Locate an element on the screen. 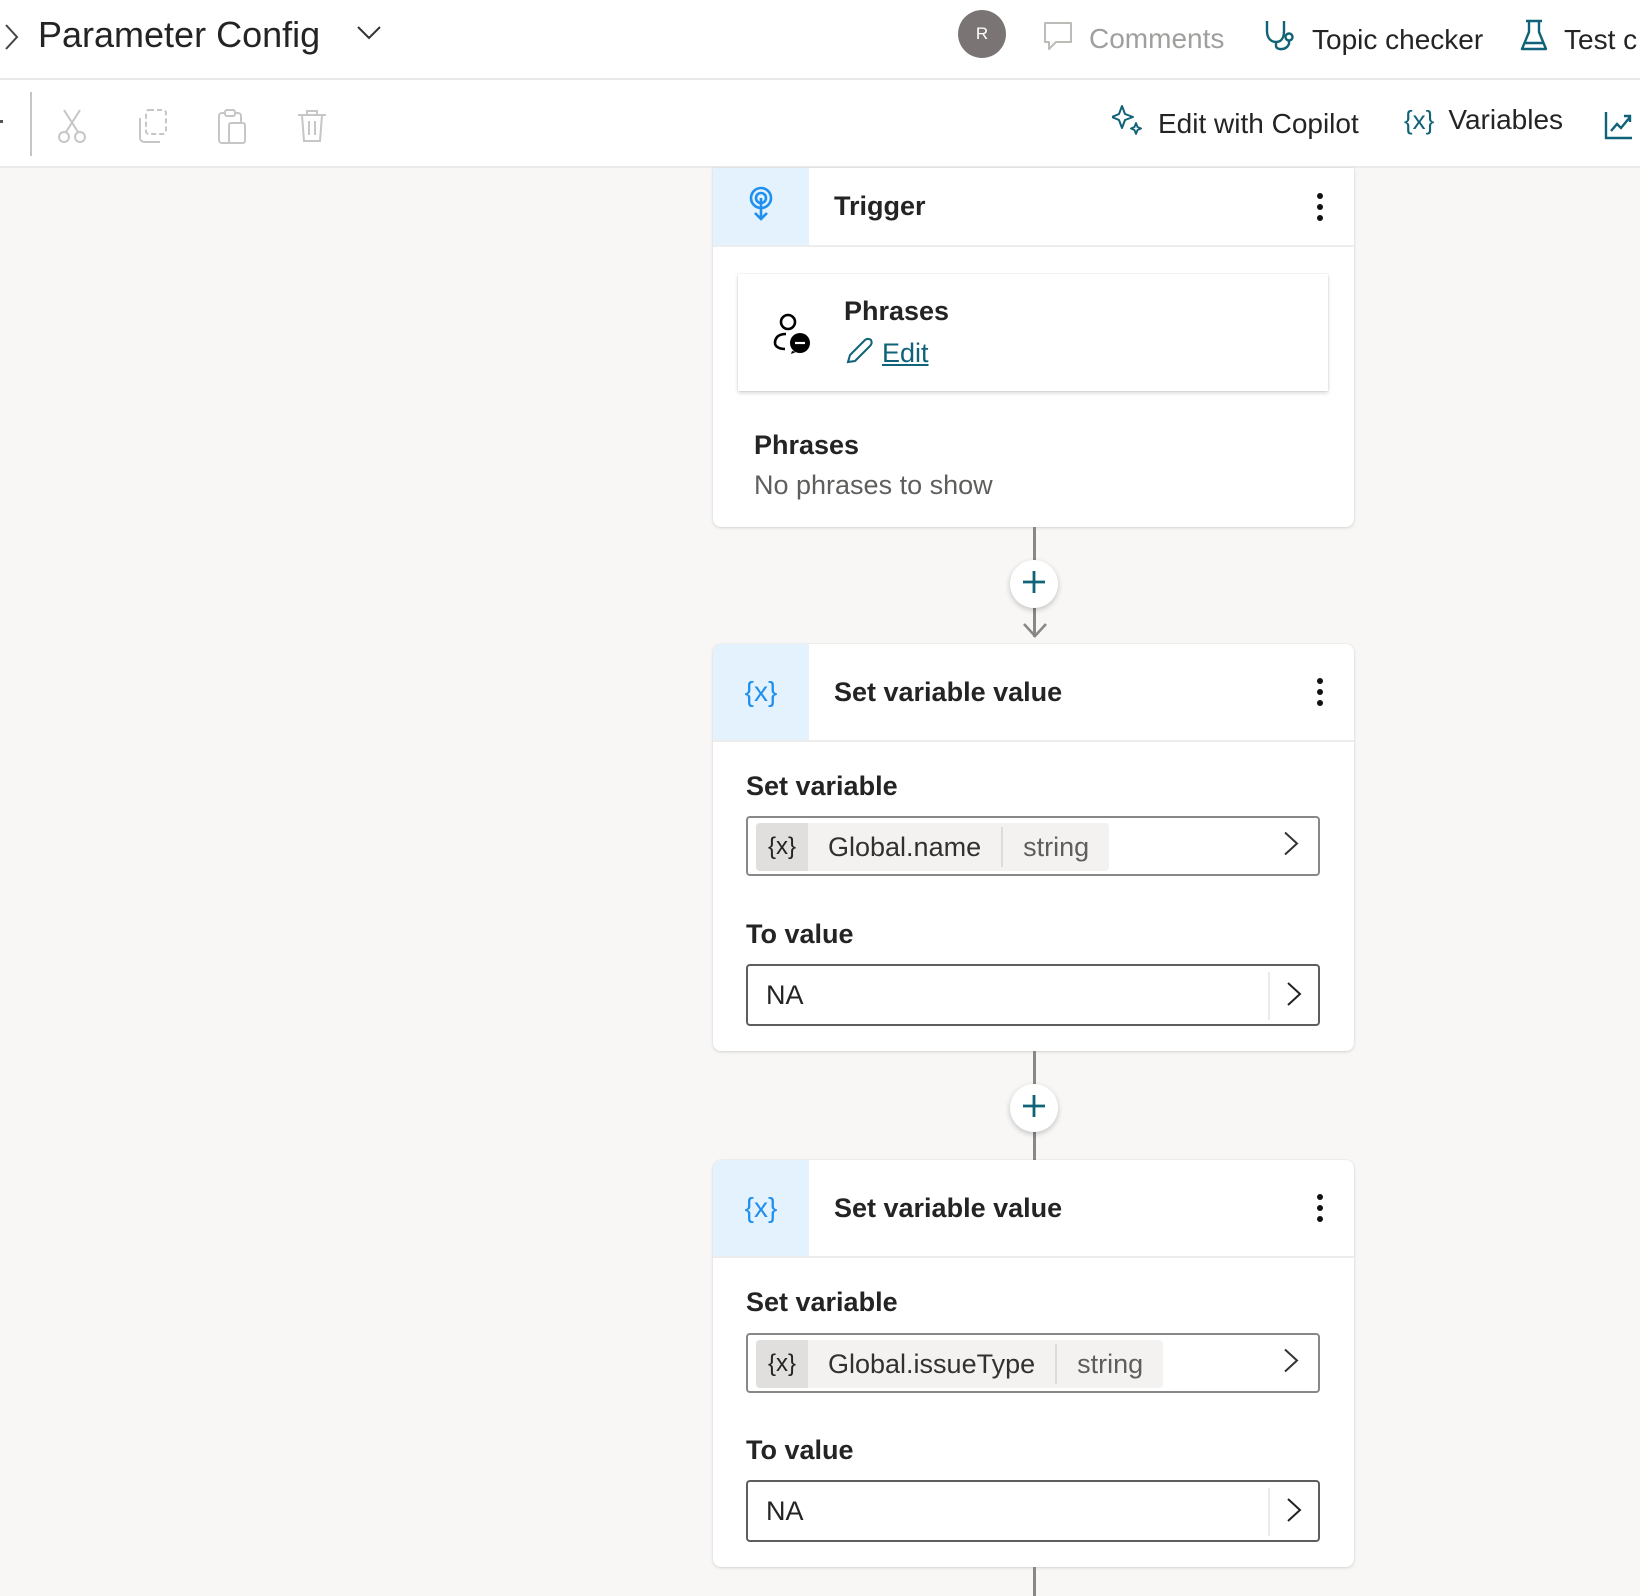 The height and width of the screenshot is (1596, 1640). topic-checker-button: Topic checker is located at coordinates (1372, 39).